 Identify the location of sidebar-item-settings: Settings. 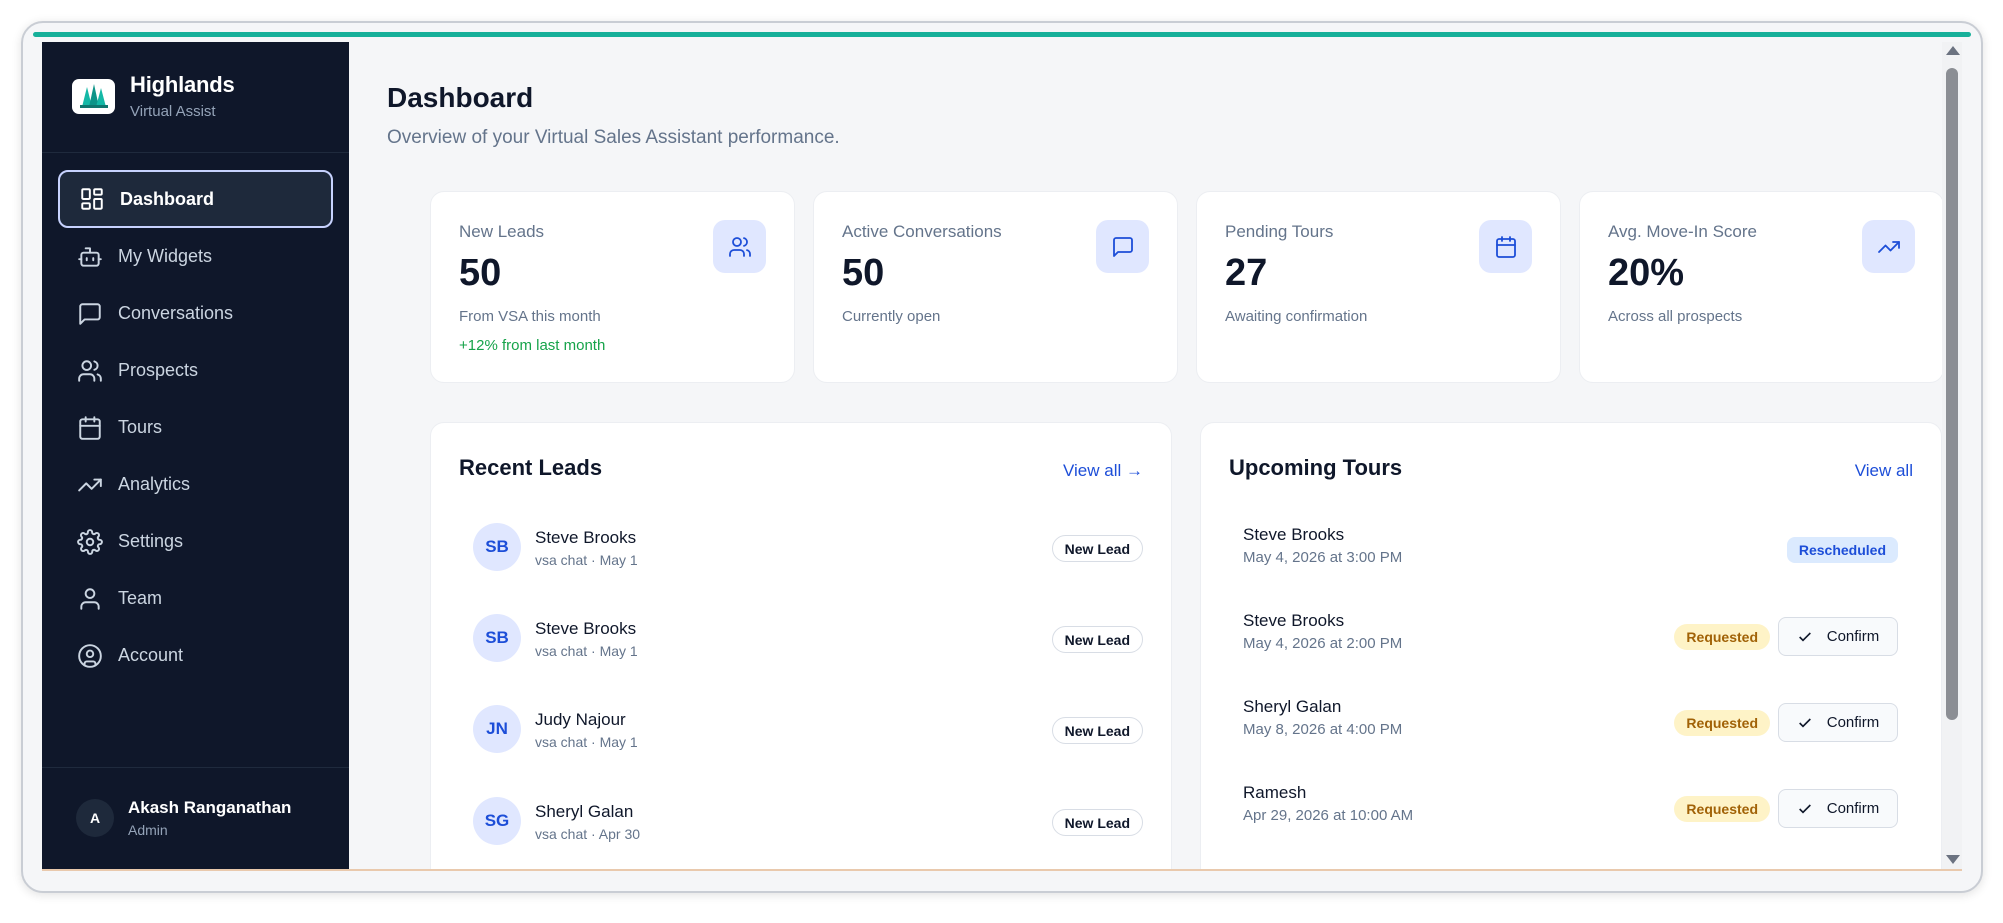
(195, 541).